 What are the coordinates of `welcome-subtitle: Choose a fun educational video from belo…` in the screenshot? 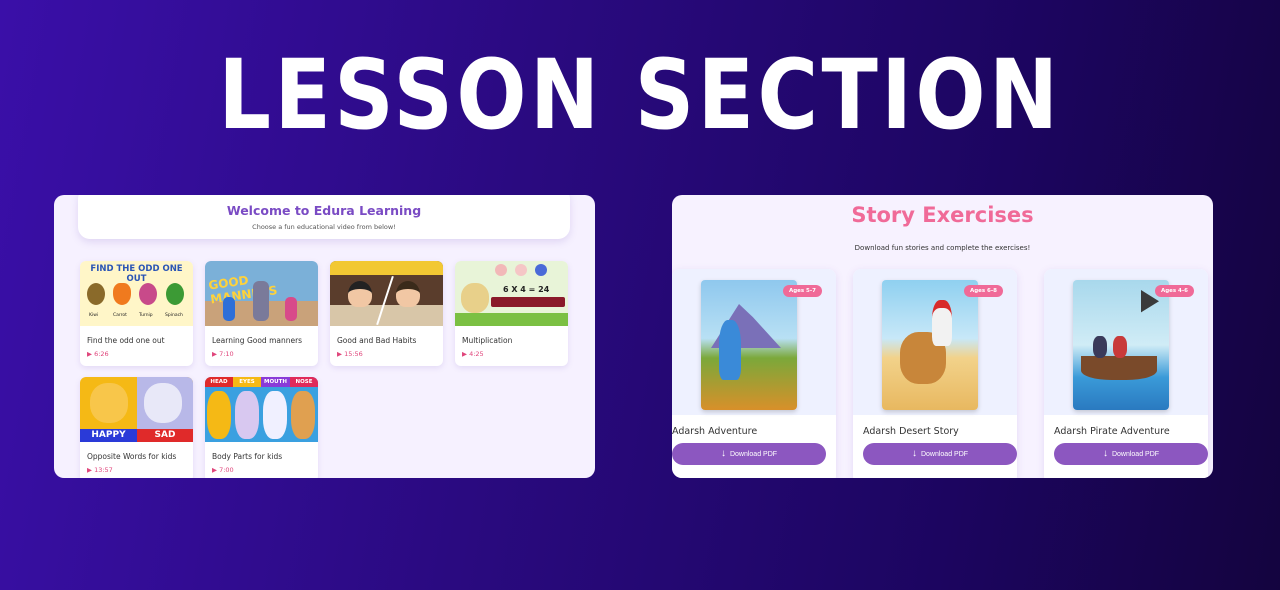 It's located at (324, 227).